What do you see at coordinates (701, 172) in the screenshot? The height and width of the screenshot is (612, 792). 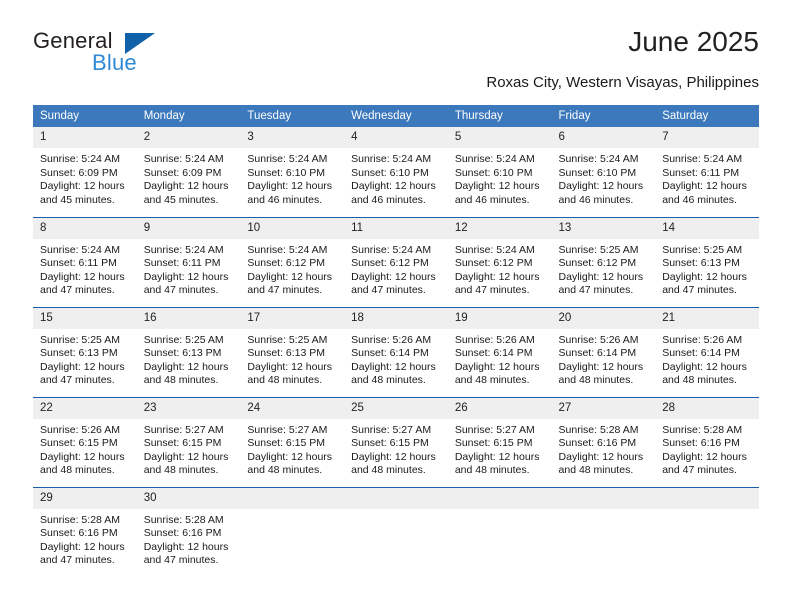 I see `sunset-text: Sunset: 6:11 PM` at bounding box center [701, 172].